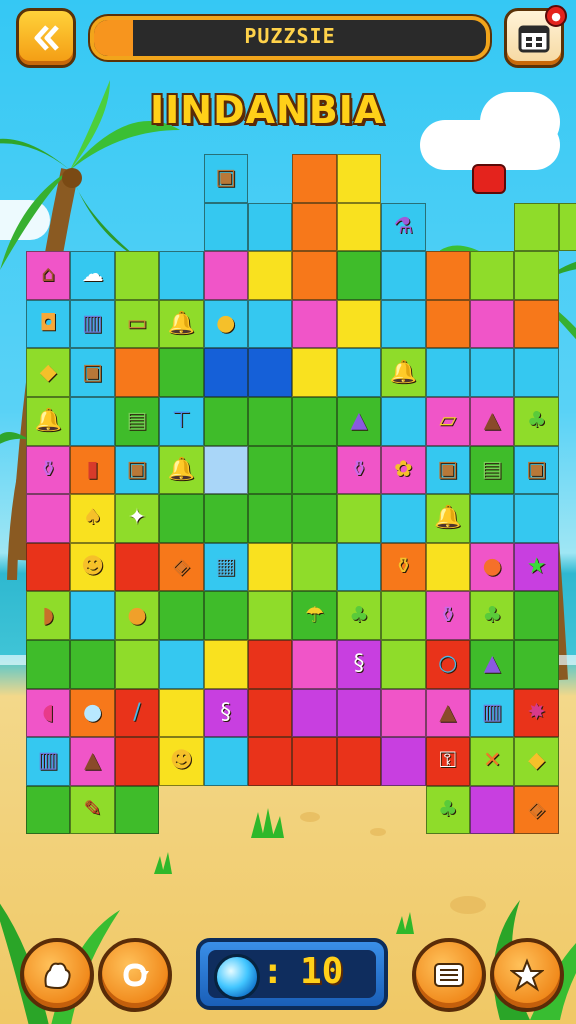  Describe the element at coordinates (137, 518) in the screenshot. I see `board-cell: ✦` at that location.